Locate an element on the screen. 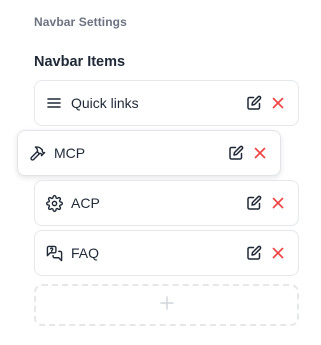 The image size is (321, 345). nav-item-label: MCP is located at coordinates (70, 153).